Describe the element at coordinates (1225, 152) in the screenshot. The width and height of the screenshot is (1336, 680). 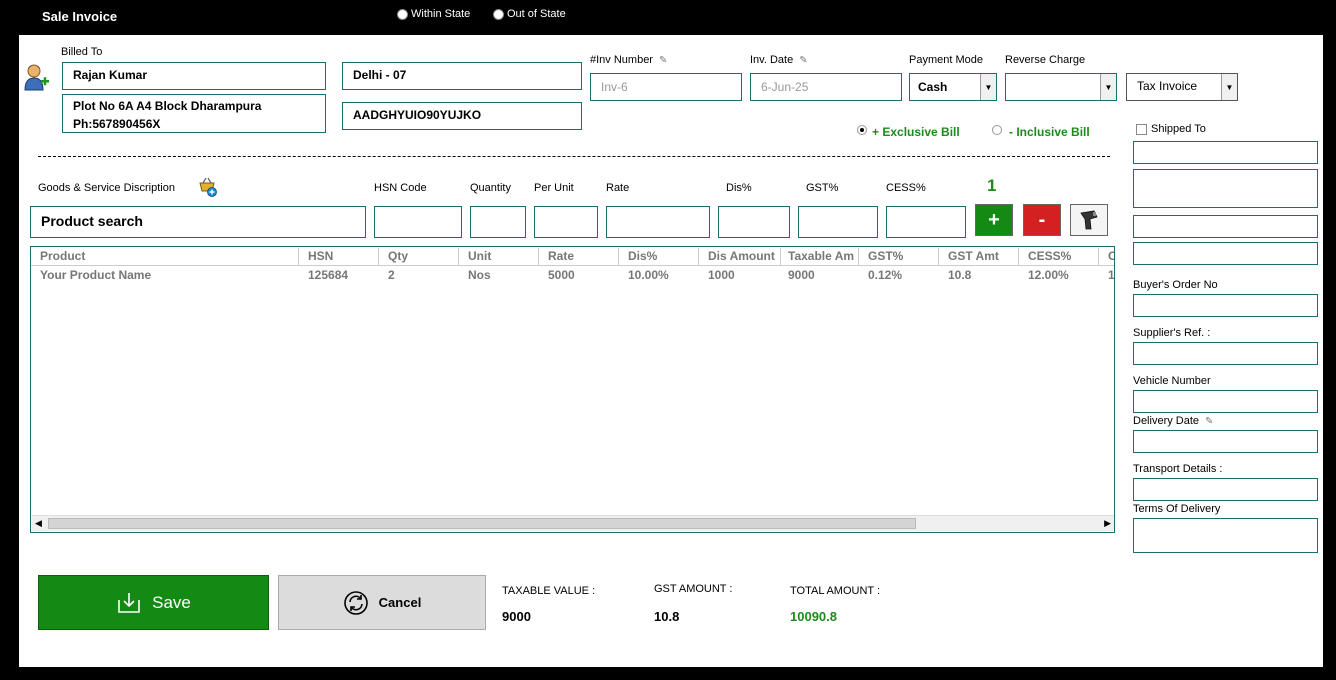
I see `shipped-to-name-field` at that location.